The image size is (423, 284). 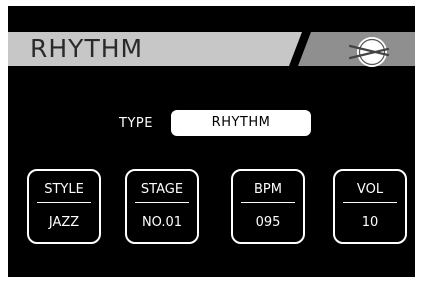 What do you see at coordinates (162, 222) in the screenshot?
I see `stage-value: NO.01` at bounding box center [162, 222].